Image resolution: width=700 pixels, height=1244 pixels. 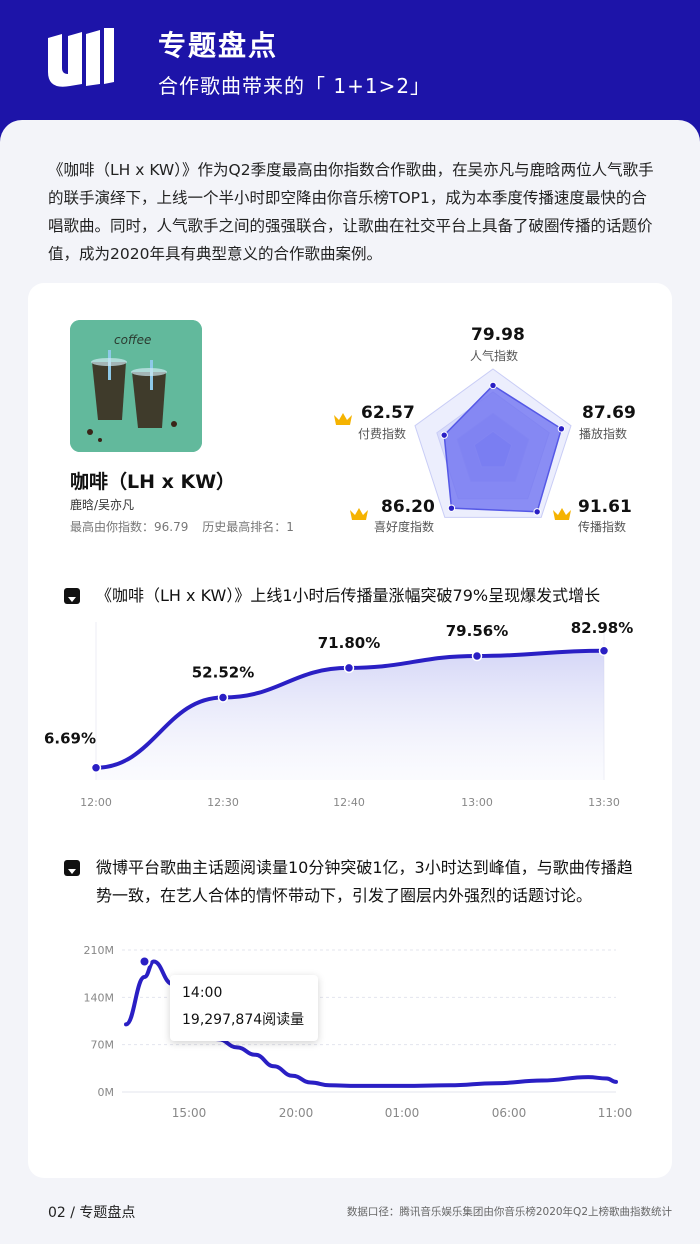 What do you see at coordinates (509, 1212) in the screenshot?
I see `data-source-note: 数据口径：腾讯音乐娱乐集团由你音乐榜2020年Q2上榜歌曲指数统计` at bounding box center [509, 1212].